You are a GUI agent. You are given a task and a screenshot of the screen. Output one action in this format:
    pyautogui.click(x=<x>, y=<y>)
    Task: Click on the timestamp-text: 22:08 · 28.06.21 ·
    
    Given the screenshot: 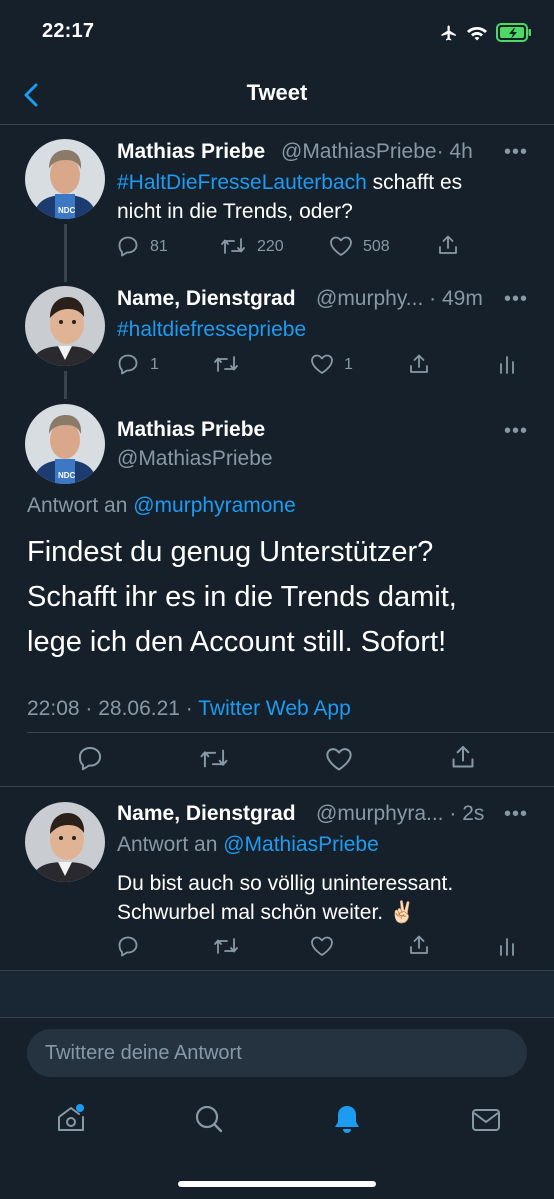 What is the action you would take?
    pyautogui.click(x=113, y=708)
    